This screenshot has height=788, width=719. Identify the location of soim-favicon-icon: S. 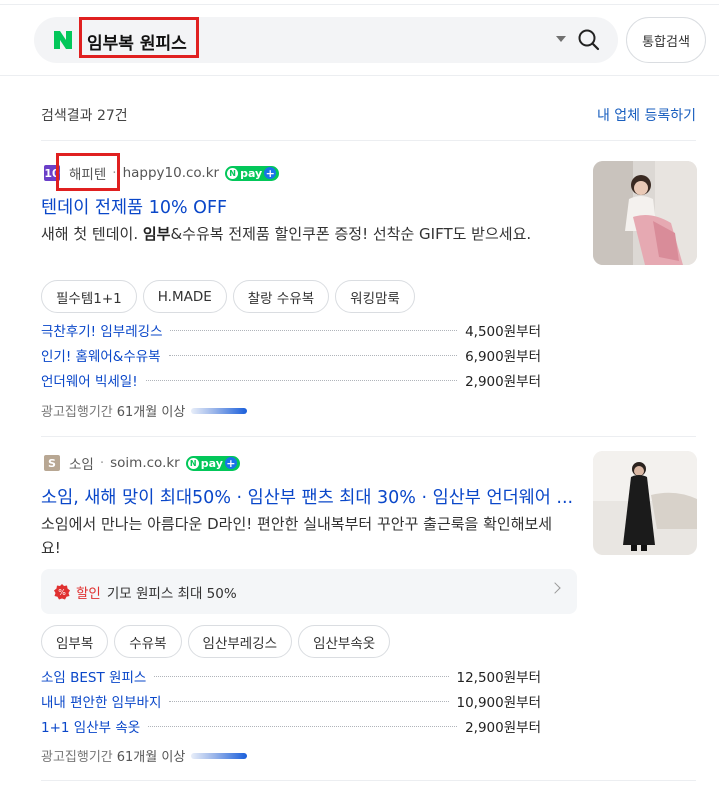
(52, 463).